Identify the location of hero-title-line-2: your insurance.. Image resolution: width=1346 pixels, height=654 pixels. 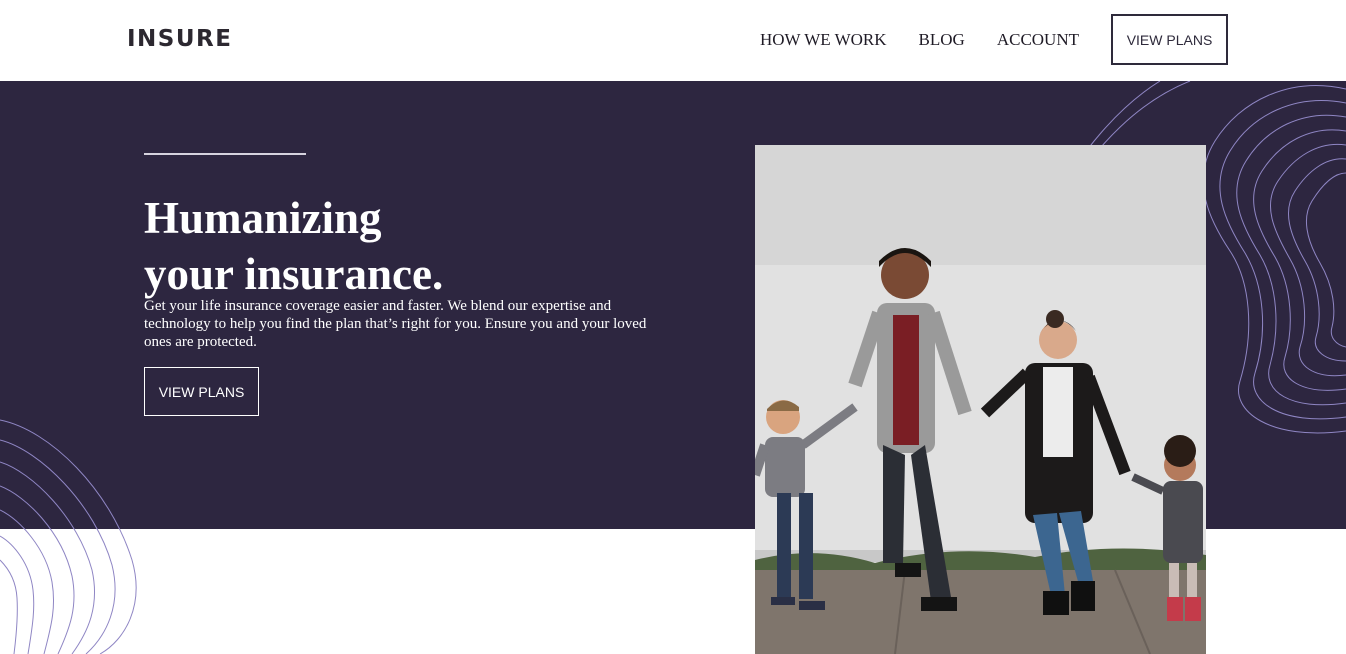
(294, 274).